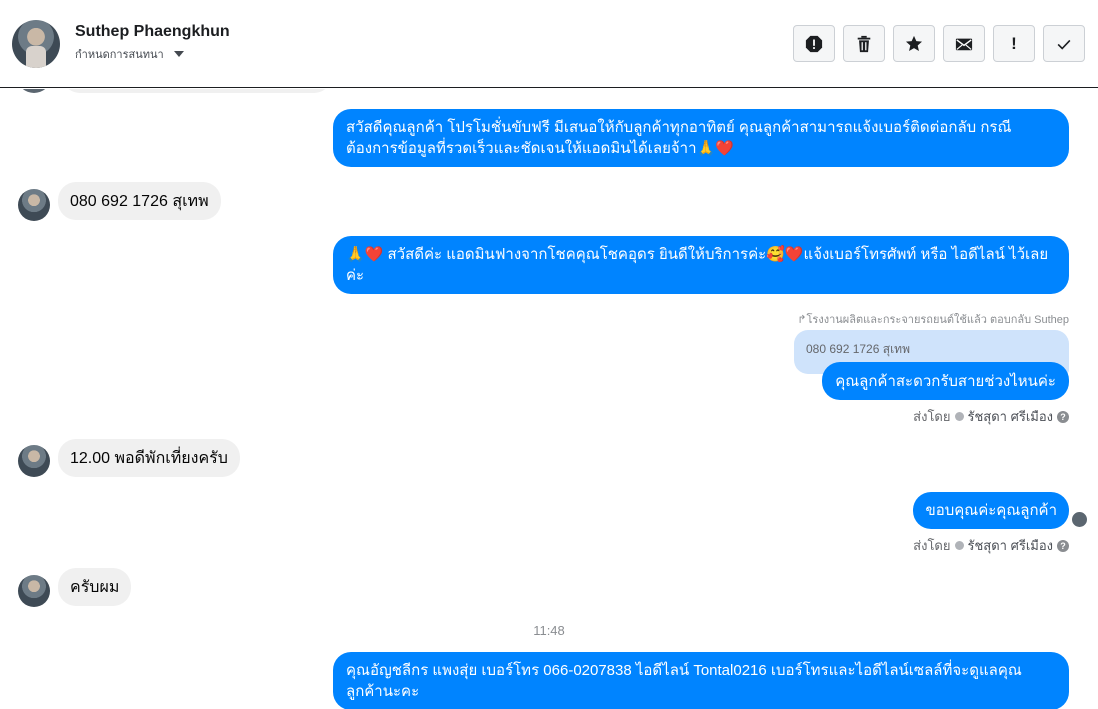 The width and height of the screenshot is (1098, 709). What do you see at coordinates (119, 55) in the screenshot?
I see `assign-conversation-label: กำหนดการสนทนา` at bounding box center [119, 55].